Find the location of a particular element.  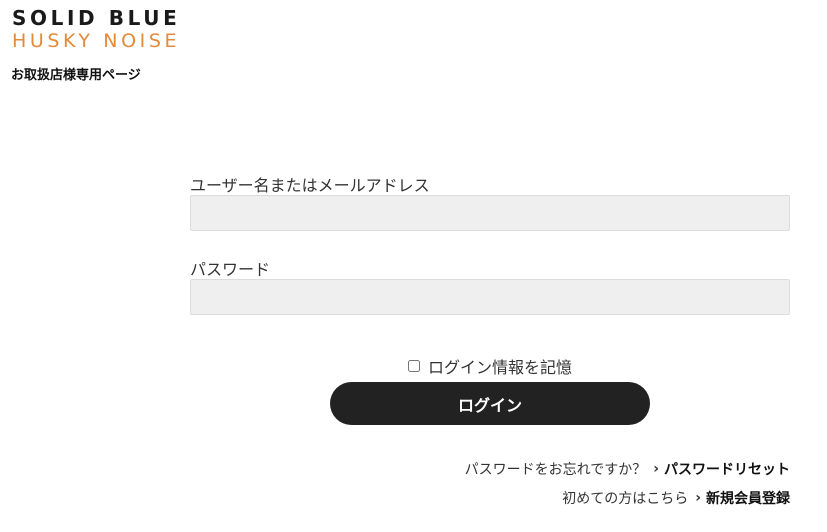

register-row: 初めての方はこちら › 新規会員登録 is located at coordinates (676, 498).